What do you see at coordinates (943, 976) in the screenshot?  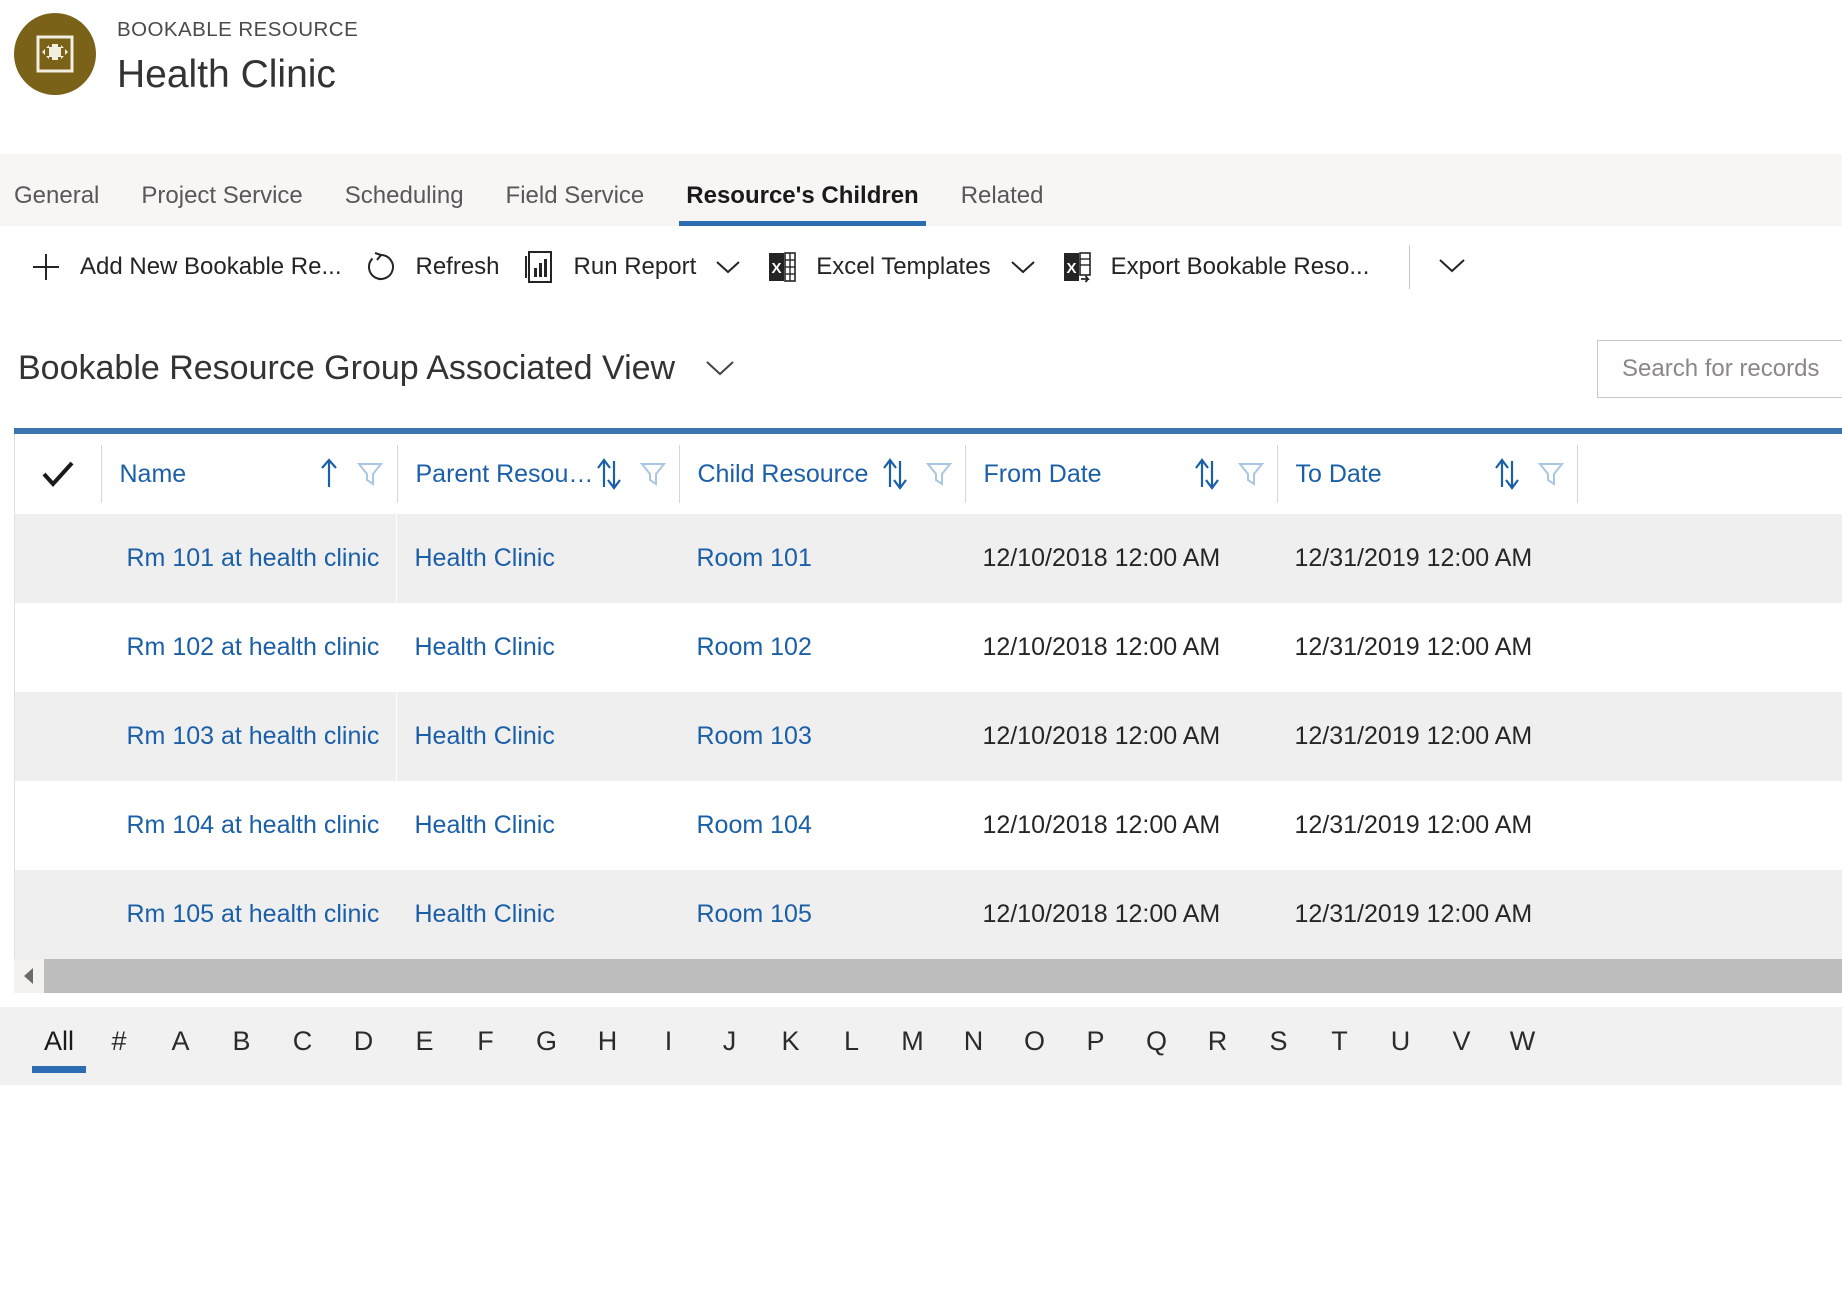 I see `scrollbar-thumb` at bounding box center [943, 976].